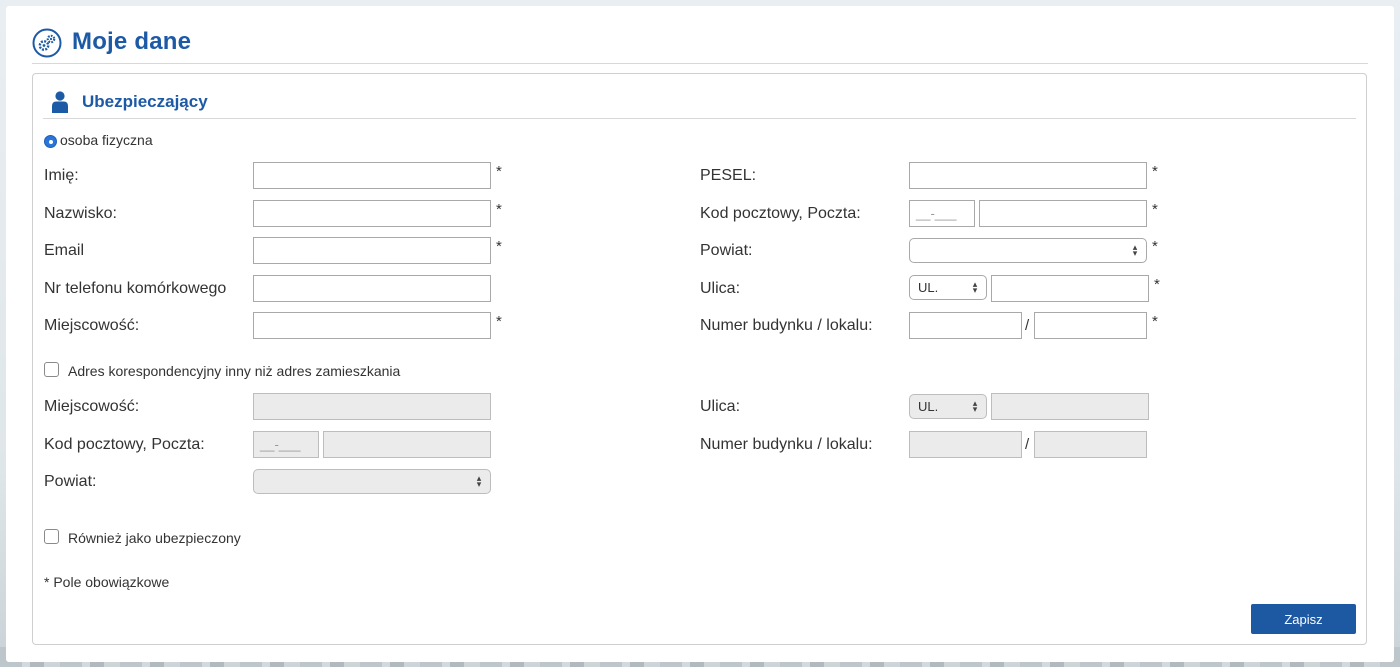 The height and width of the screenshot is (667, 1400). I want to click on corr-postal-code-input: __-___, so click(286, 444).